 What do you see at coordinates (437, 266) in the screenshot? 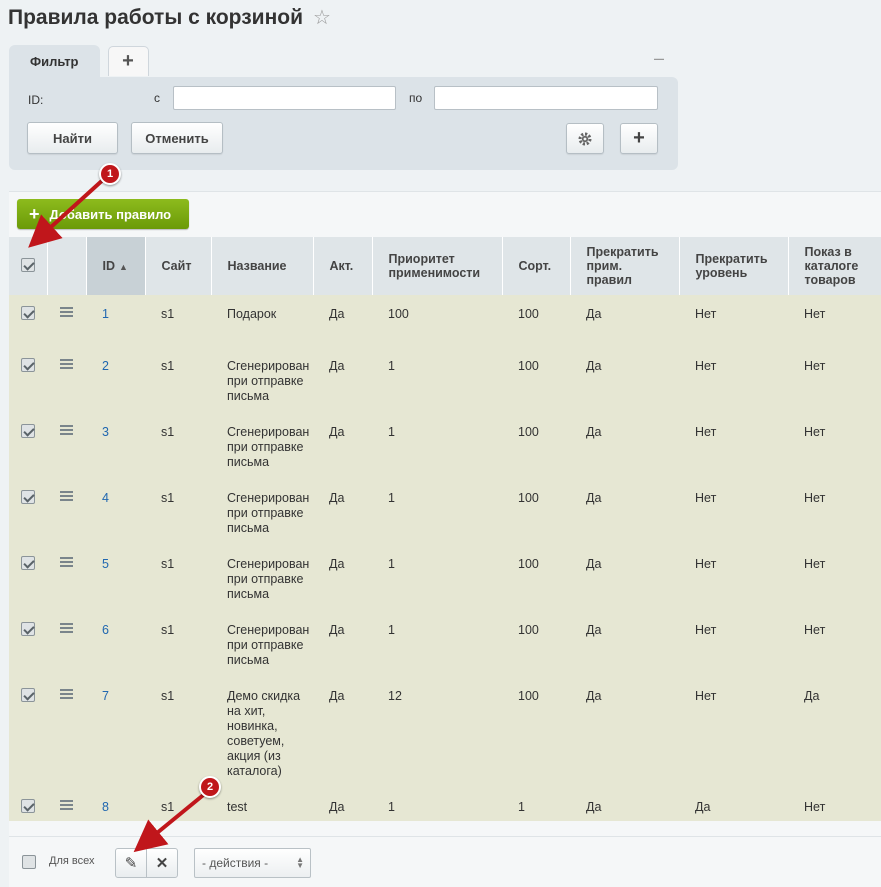
I see `column-priority: Приоритет применимости` at bounding box center [437, 266].